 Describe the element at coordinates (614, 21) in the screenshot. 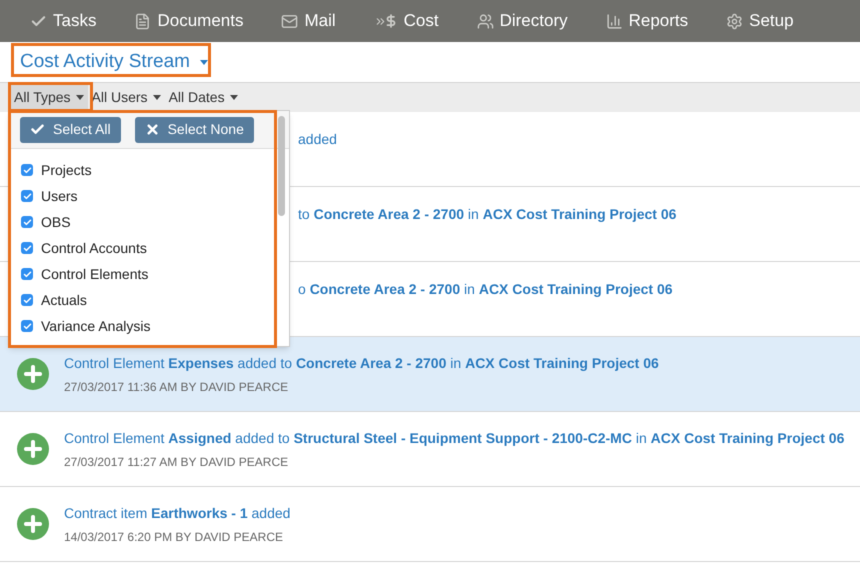

I see `bar-chart-icon` at that location.